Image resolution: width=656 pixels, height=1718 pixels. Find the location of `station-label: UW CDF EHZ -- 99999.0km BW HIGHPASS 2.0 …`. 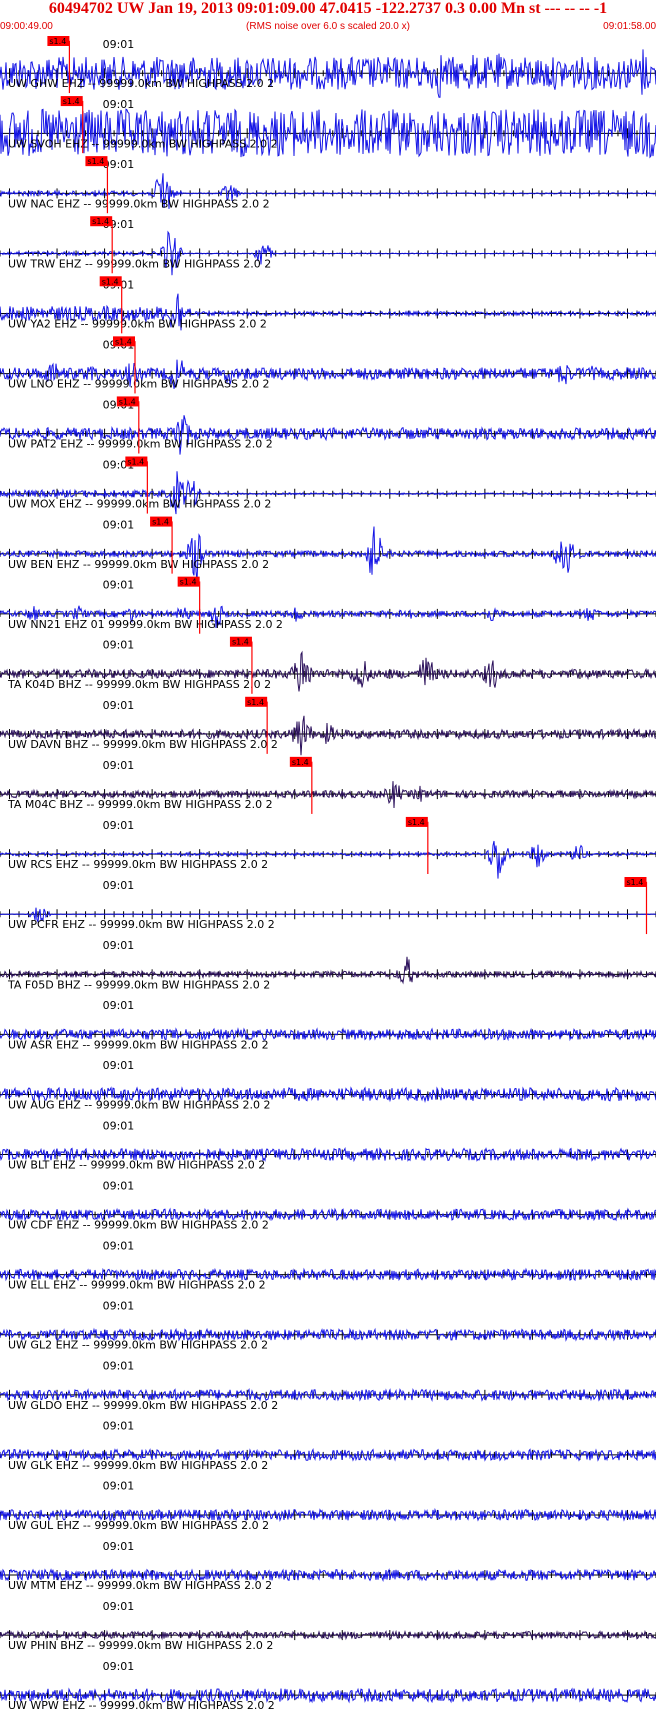

station-label: UW CDF EHZ -- 99999.0km BW HIGHPASS 2.0 … is located at coordinates (138, 1225).